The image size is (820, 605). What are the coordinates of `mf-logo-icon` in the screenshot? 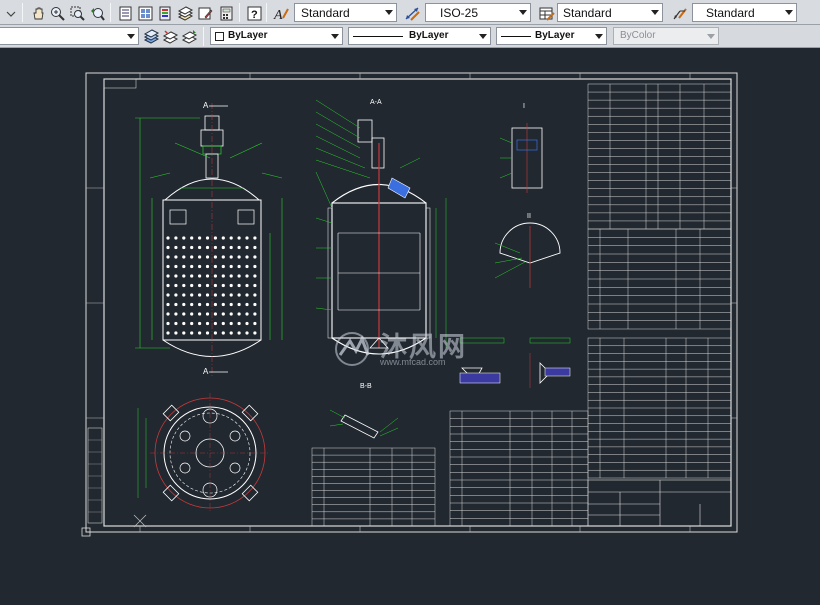 It's located at (352, 349).